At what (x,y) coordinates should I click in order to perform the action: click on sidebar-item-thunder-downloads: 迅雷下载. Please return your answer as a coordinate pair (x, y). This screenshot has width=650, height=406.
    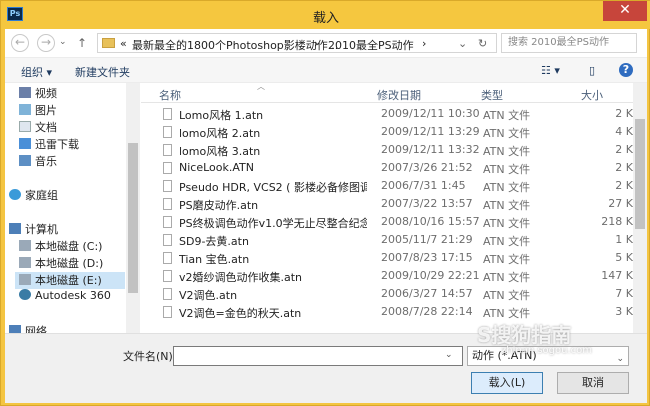
    Looking at the image, I should click on (72, 144).